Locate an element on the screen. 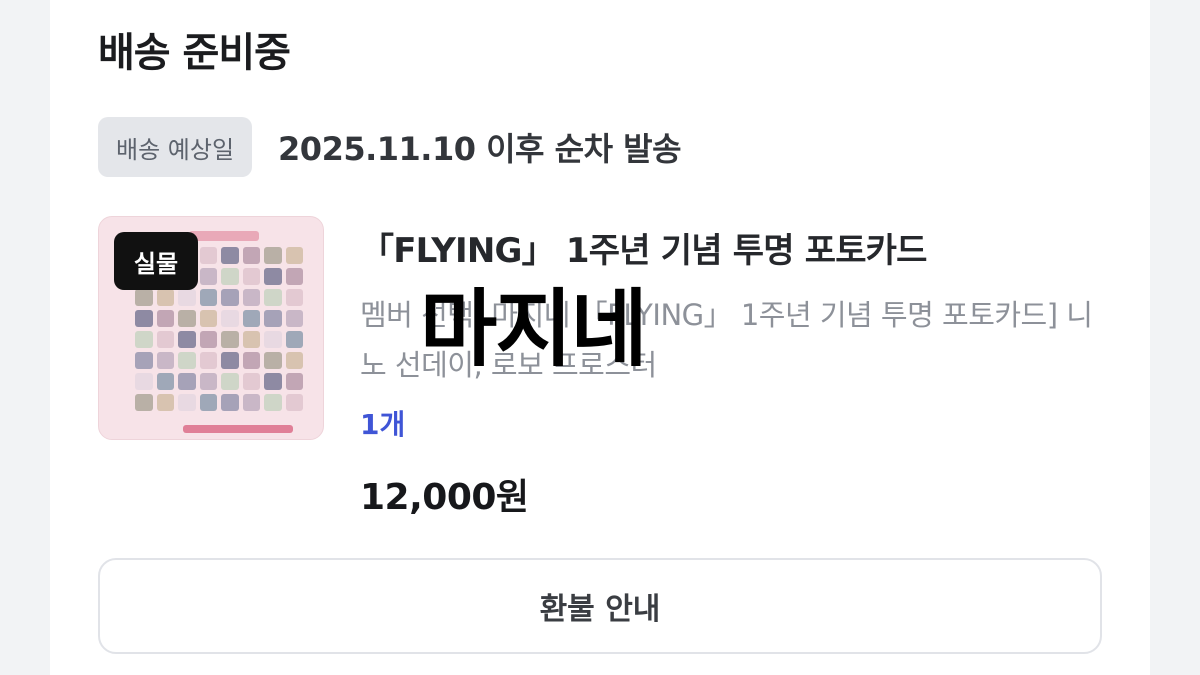  real-photo-badge: 실물 is located at coordinates (156, 261).